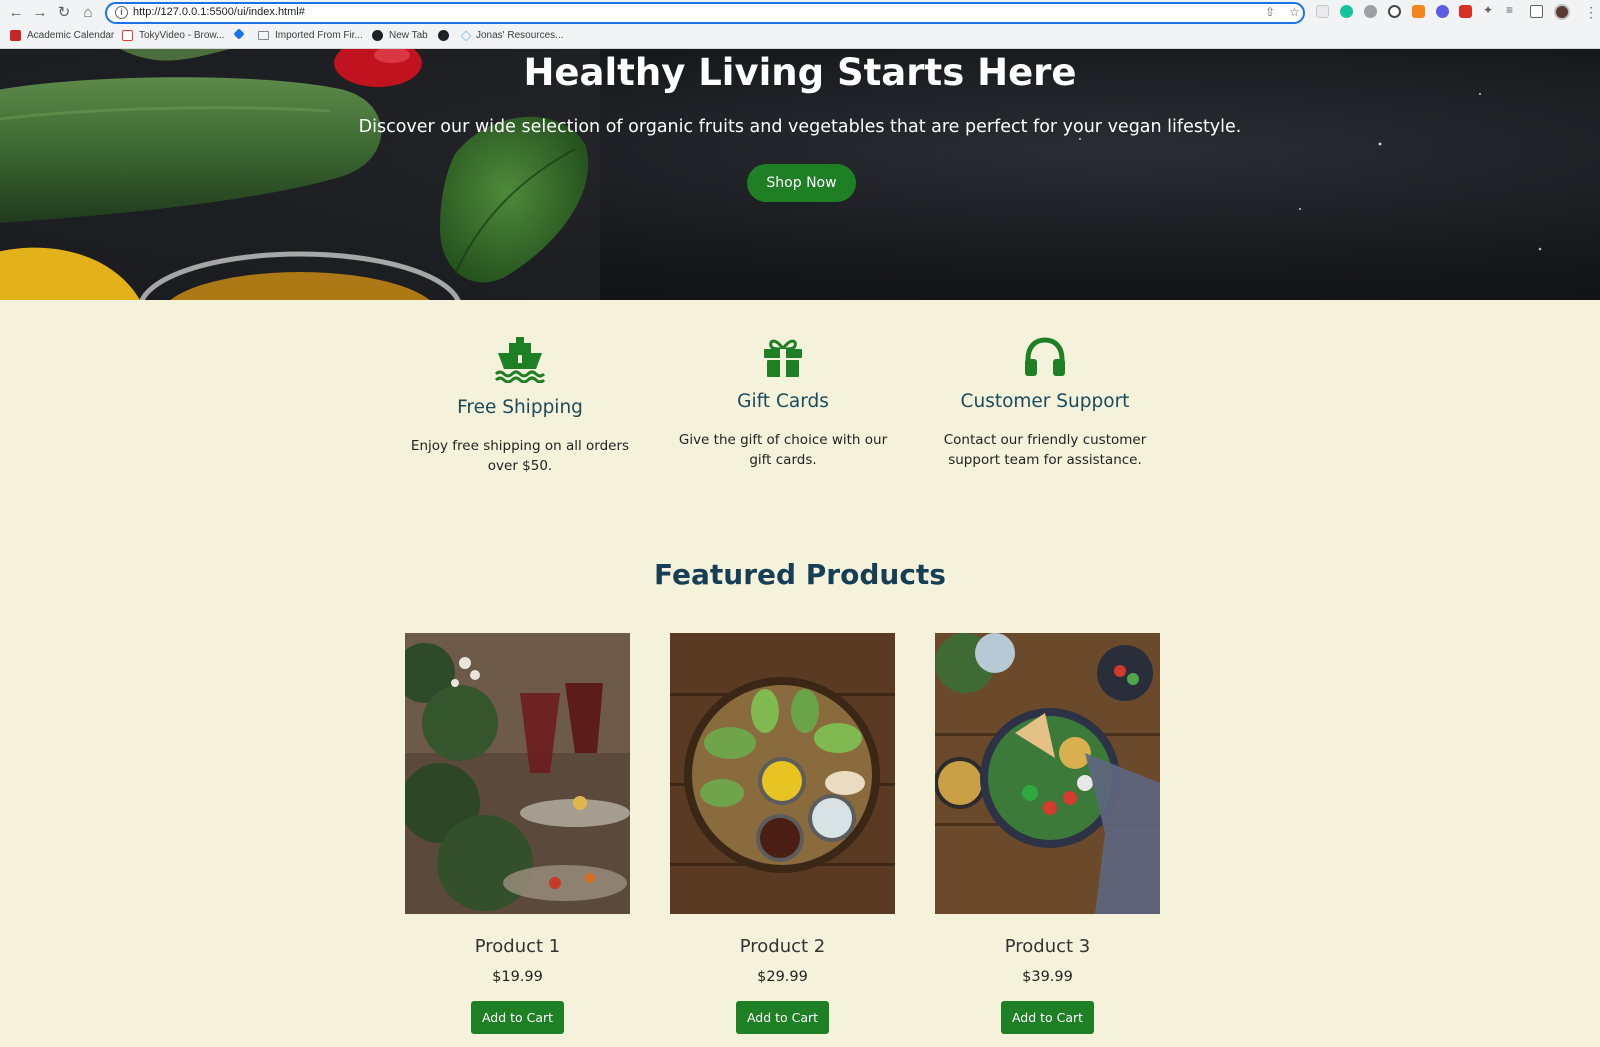 The image size is (1600, 1047). Describe the element at coordinates (408, 35) in the screenshot. I see `bookmark-label: New Tab` at that location.